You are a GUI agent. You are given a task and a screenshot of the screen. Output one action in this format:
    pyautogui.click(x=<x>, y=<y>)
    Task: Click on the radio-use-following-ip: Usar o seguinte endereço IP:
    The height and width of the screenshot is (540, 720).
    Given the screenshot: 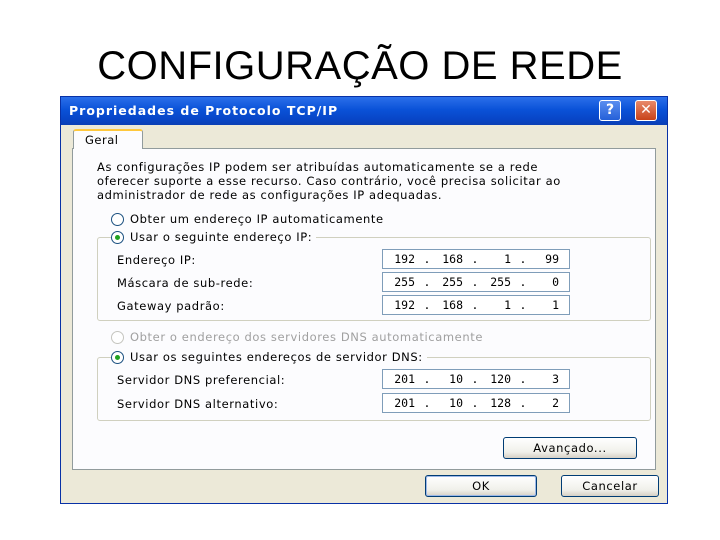 What is the action you would take?
    pyautogui.click(x=214, y=237)
    